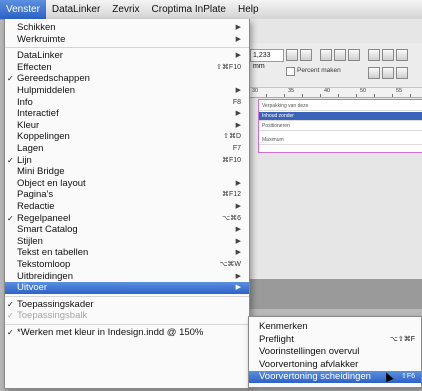 This screenshot has width=422, height=391. Describe the element at coordinates (30, 148) in the screenshot. I see `menu-item-label: Lagen` at that location.